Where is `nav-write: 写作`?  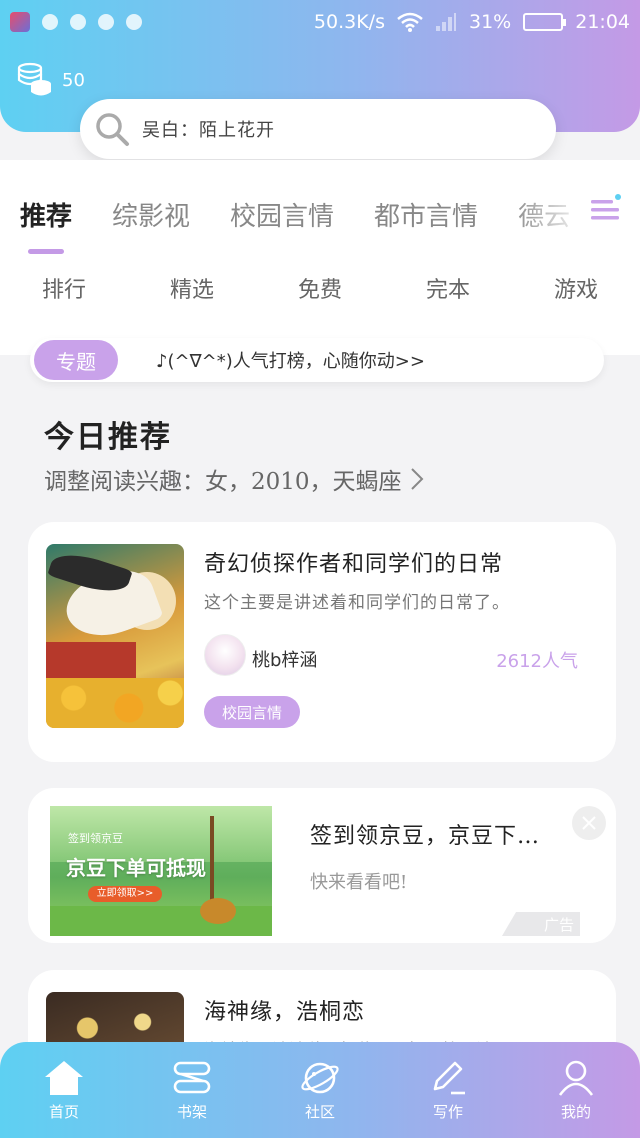 nav-write: 写作 is located at coordinates (448, 1090).